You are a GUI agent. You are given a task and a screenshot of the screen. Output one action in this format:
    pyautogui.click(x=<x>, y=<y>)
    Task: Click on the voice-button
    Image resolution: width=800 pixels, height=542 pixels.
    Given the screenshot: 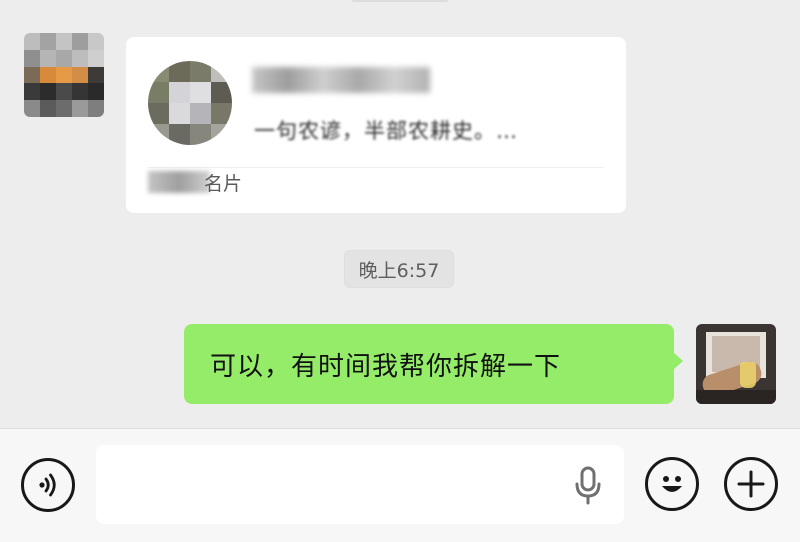 What is the action you would take?
    pyautogui.click(x=48, y=485)
    